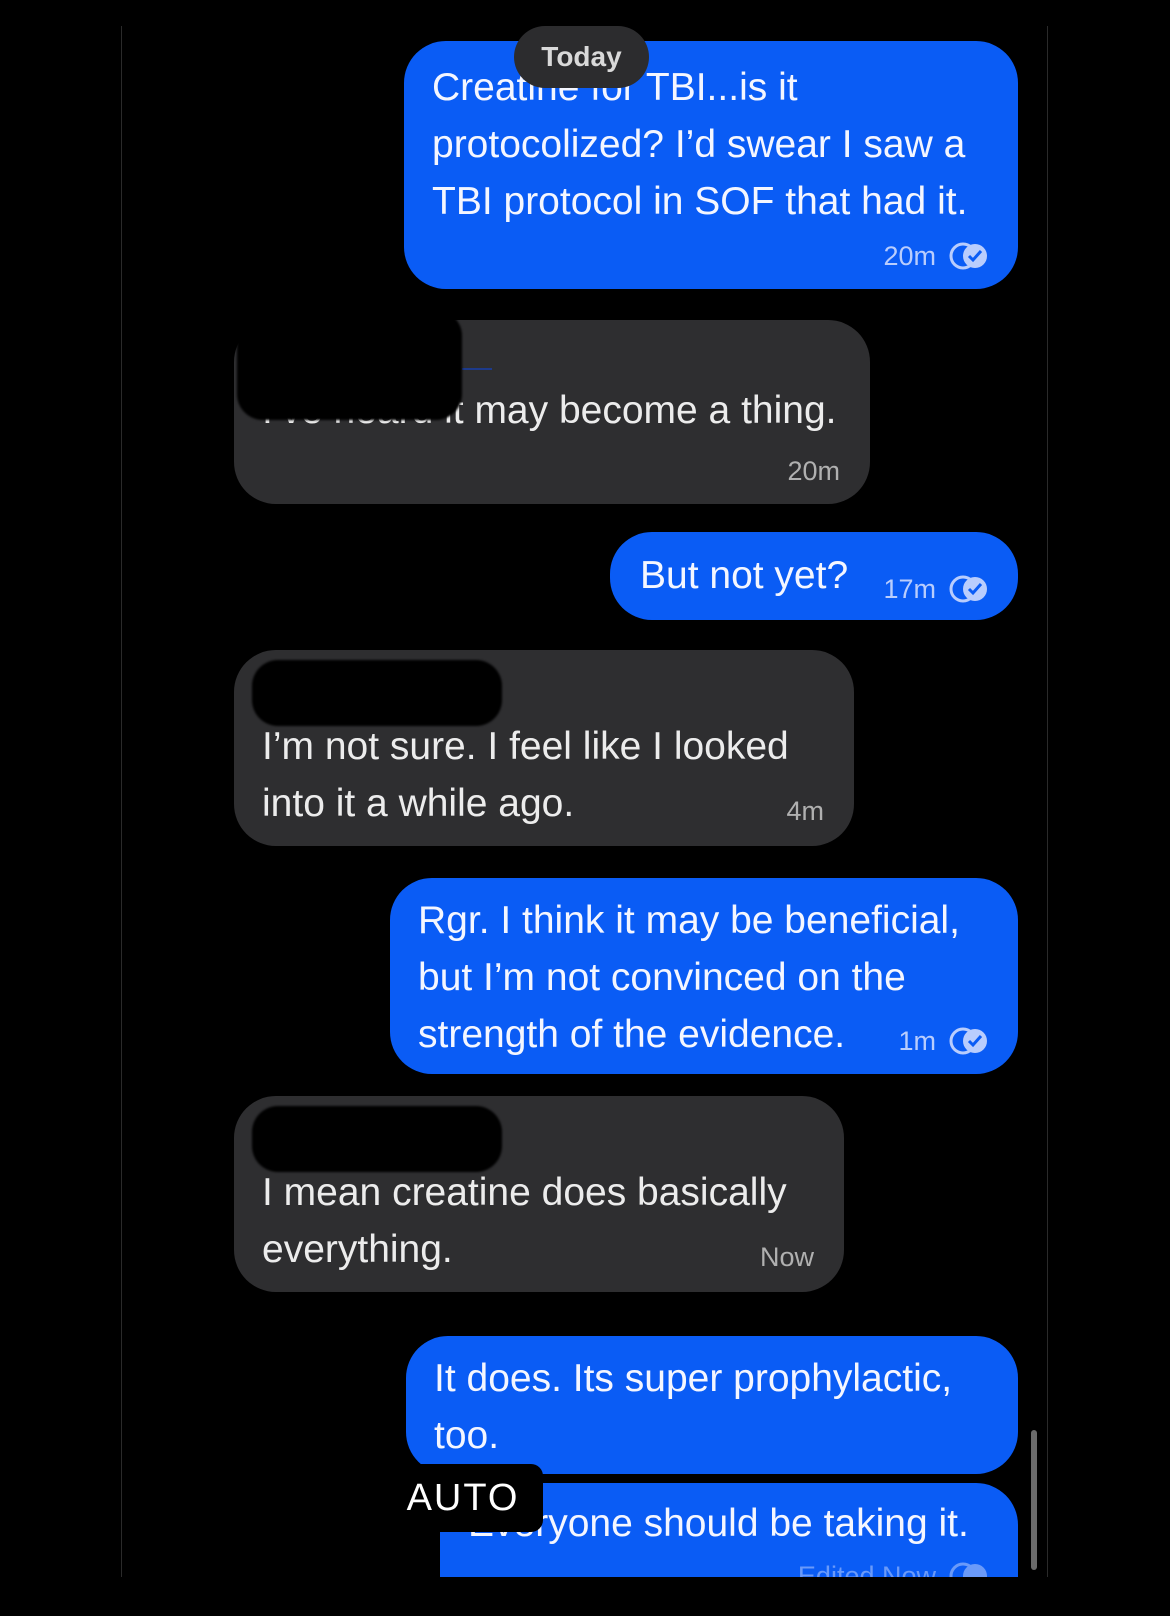 This screenshot has width=1170, height=1616. Describe the element at coordinates (944, 1041) in the screenshot. I see `message-meta: 1m` at that location.